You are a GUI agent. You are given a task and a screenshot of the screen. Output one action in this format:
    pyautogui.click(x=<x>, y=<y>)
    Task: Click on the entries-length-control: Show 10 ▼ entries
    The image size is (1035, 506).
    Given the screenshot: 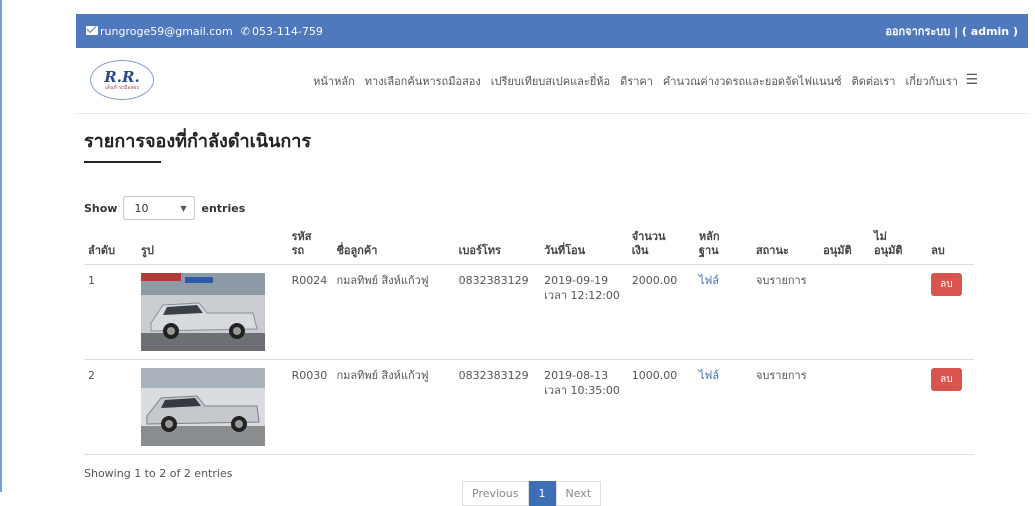 What is the action you would take?
    pyautogui.click(x=164, y=208)
    